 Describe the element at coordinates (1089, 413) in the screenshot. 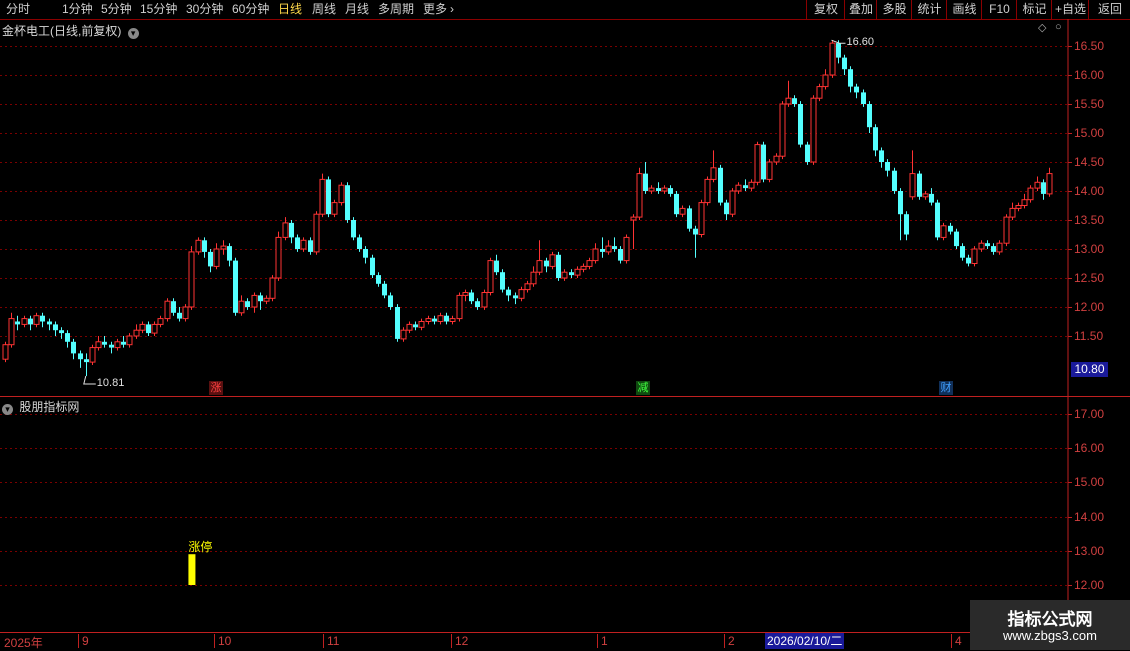

I see `sub-y-tick-label: 17.00` at that location.